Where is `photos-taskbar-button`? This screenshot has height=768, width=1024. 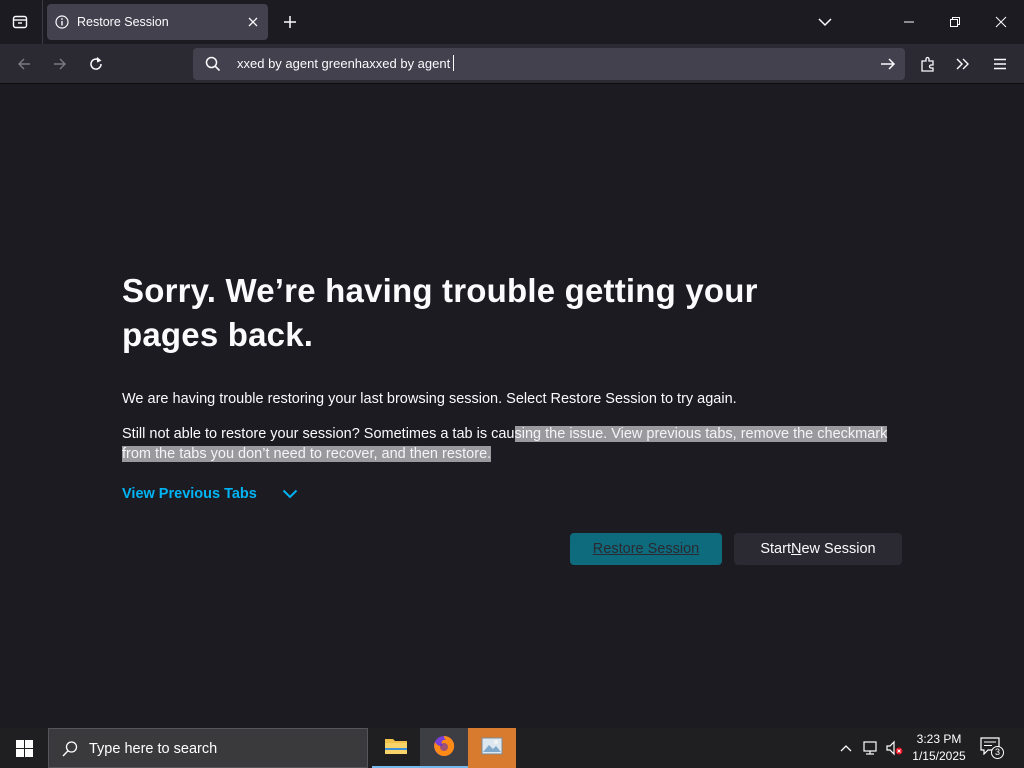
photos-taskbar-button is located at coordinates (492, 748).